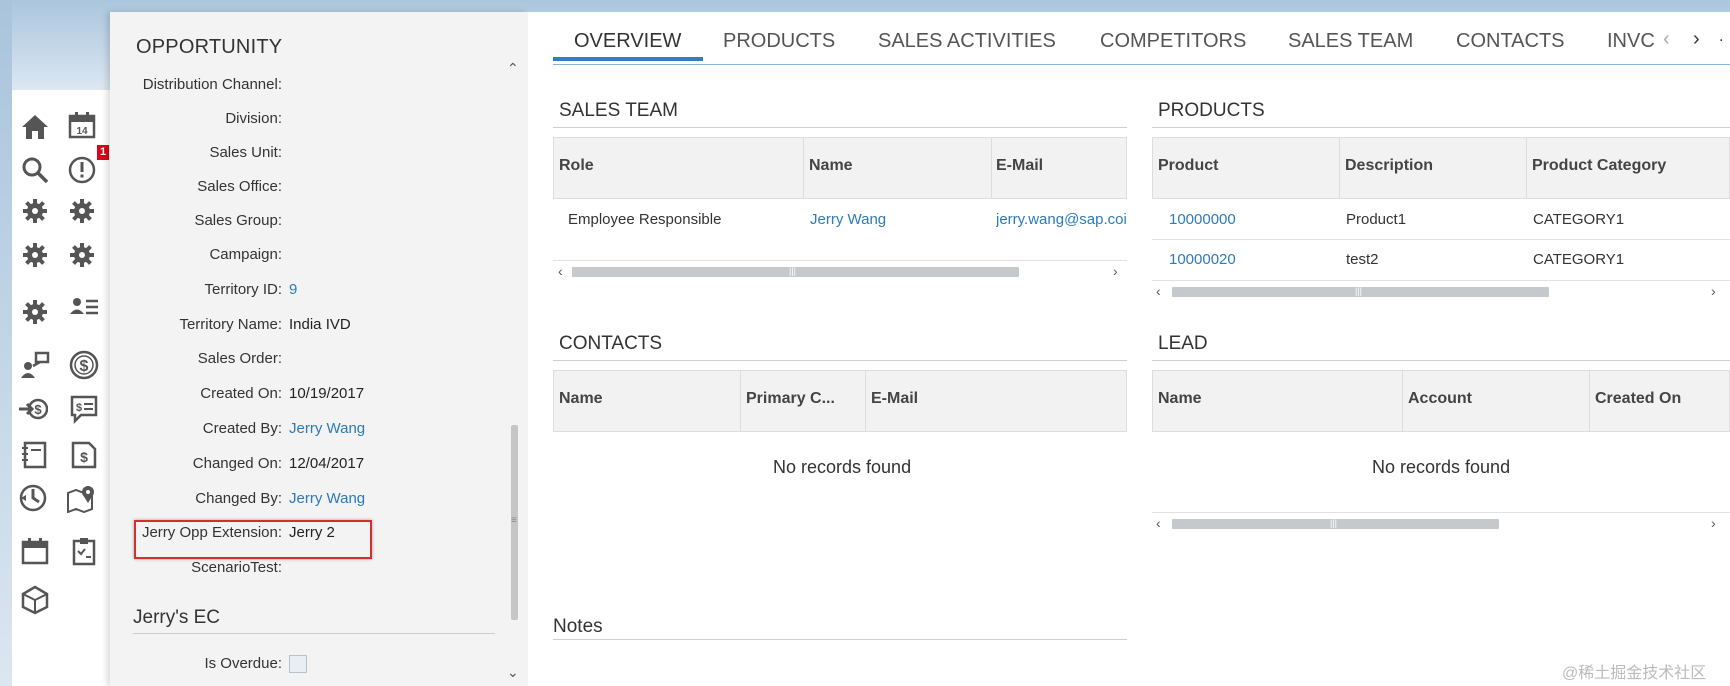 The image size is (1730, 686). What do you see at coordinates (35, 551) in the screenshot?
I see `calendar-icon` at bounding box center [35, 551].